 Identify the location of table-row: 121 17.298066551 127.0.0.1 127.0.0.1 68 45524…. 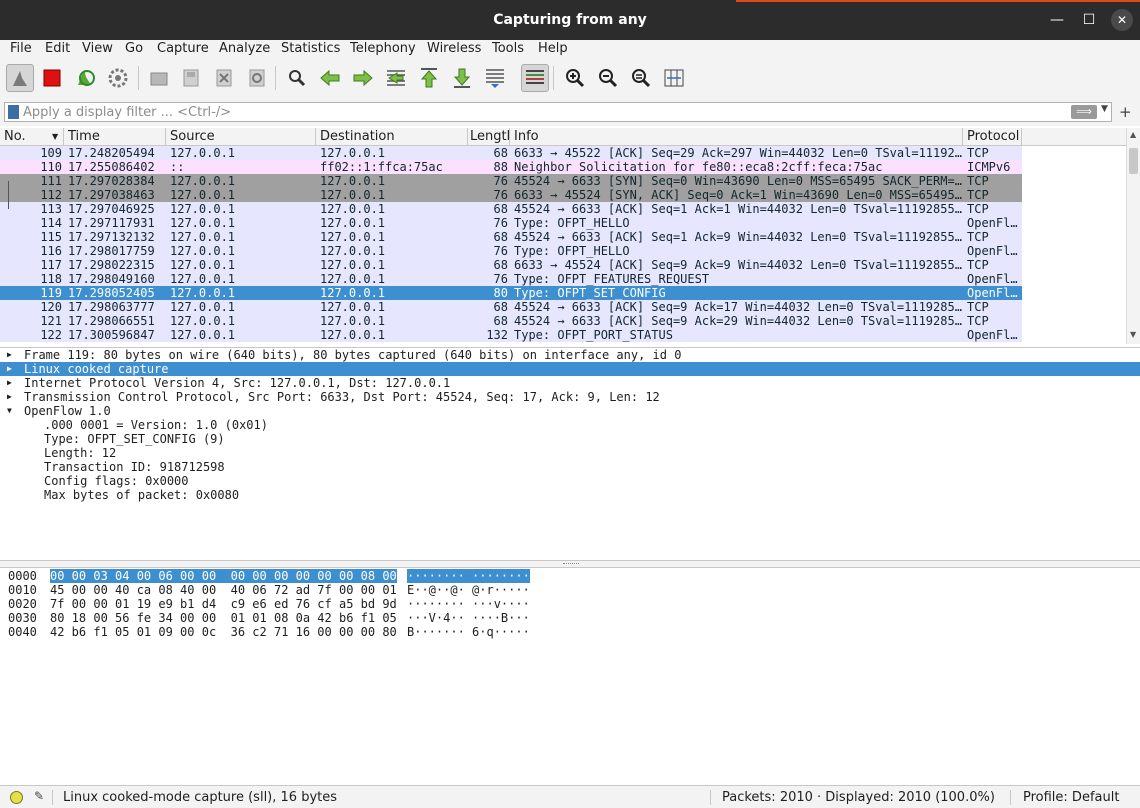
(511, 321).